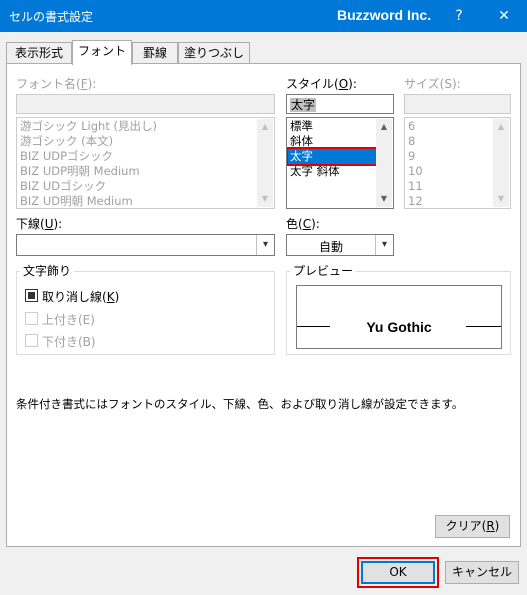 Image resolution: width=527 pixels, height=595 pixels. I want to click on list-item: BIZ UDゴシック, so click(137, 186).